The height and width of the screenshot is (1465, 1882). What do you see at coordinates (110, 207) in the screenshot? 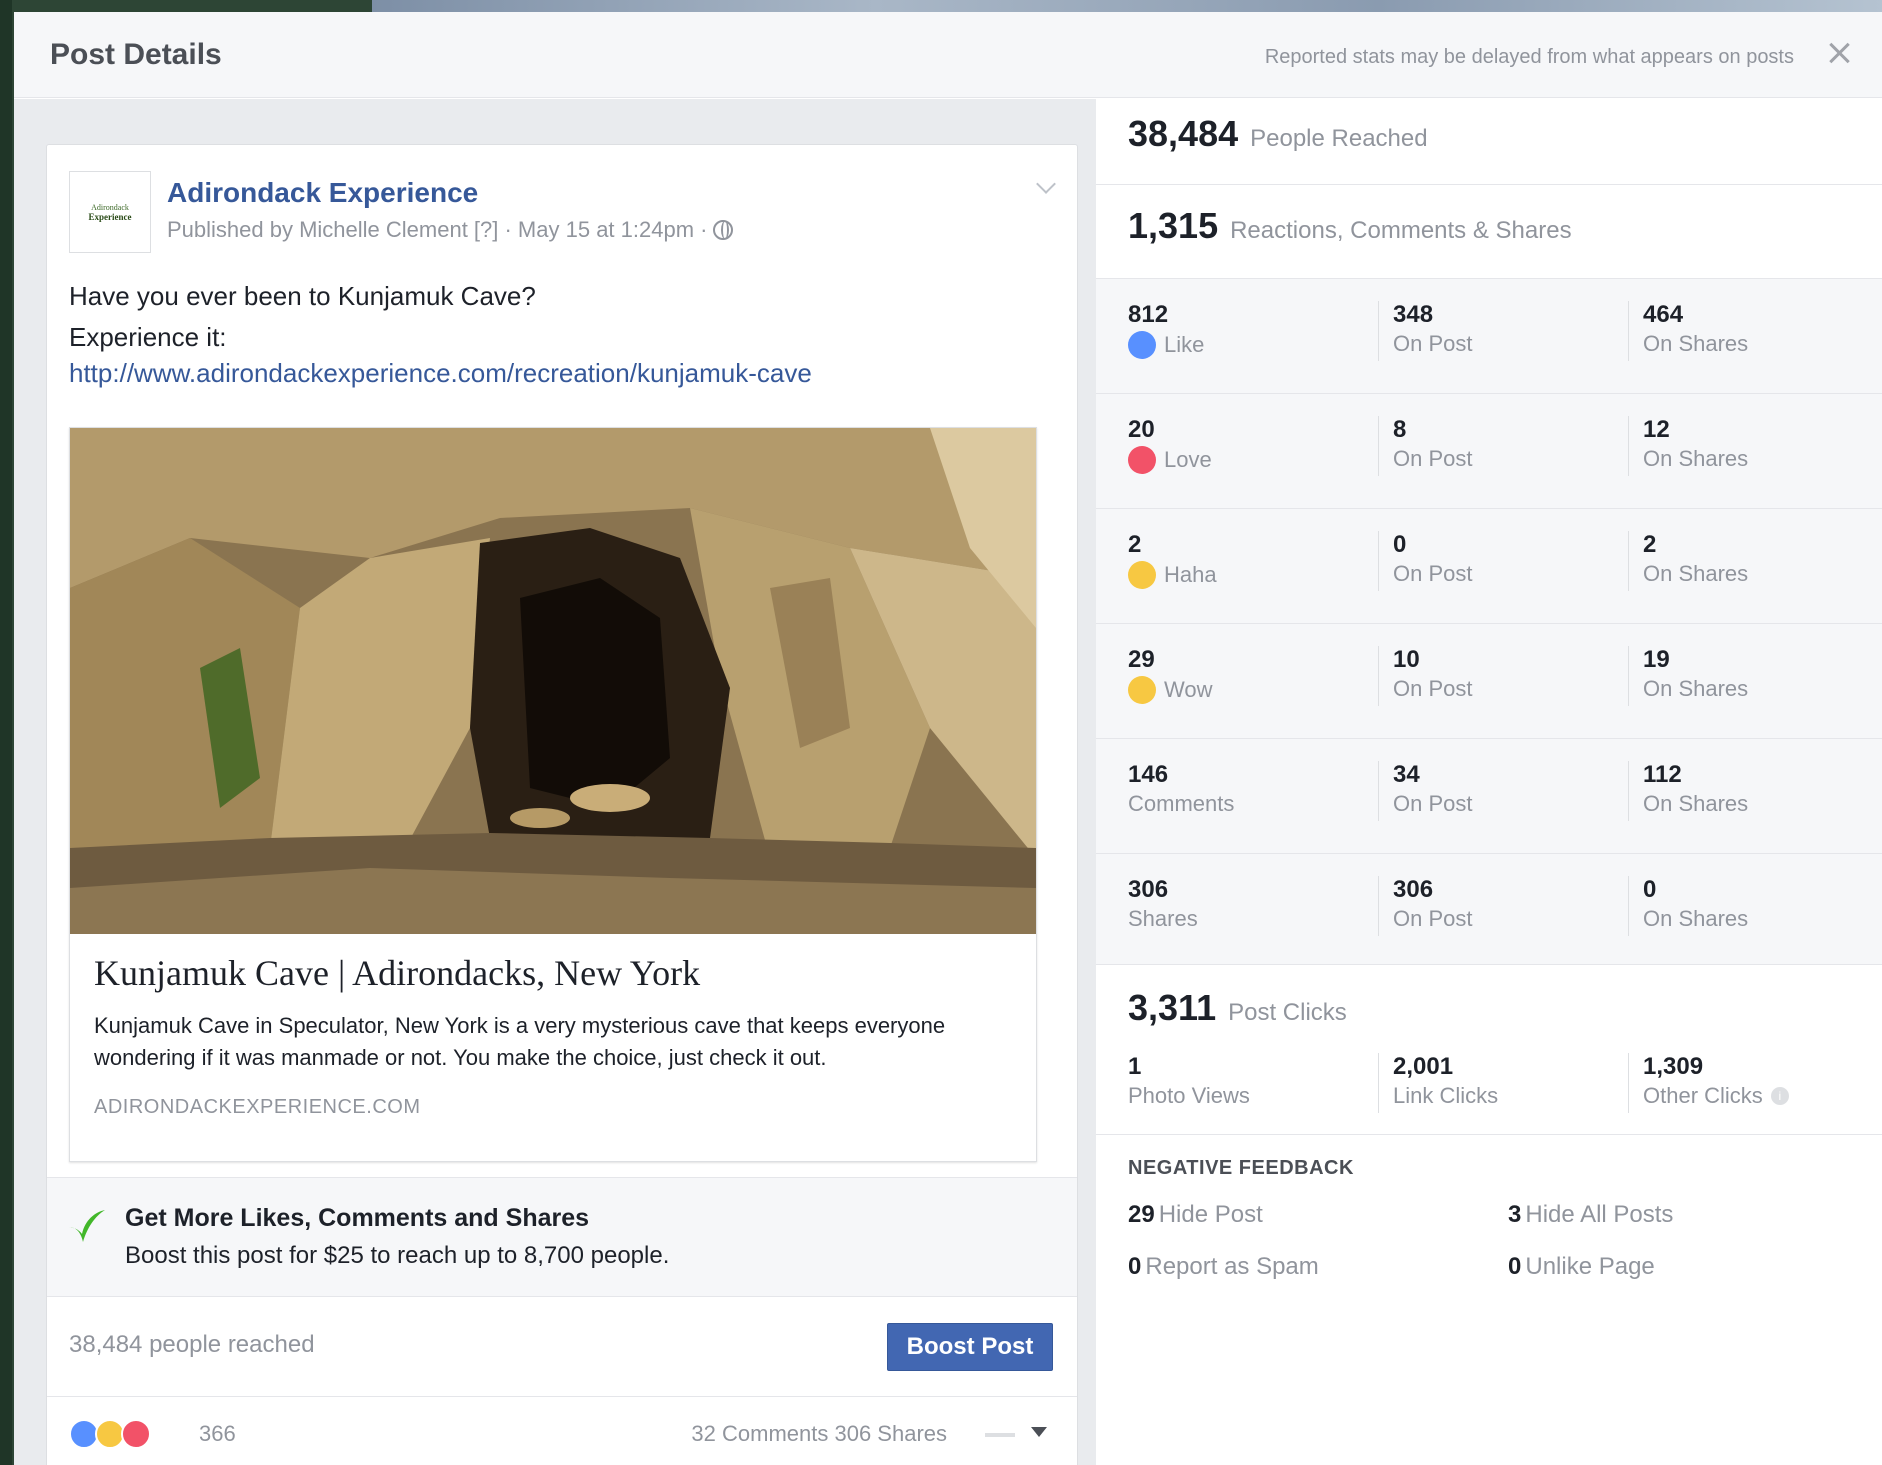
I see `logo-text-top: Adirondack` at bounding box center [110, 207].